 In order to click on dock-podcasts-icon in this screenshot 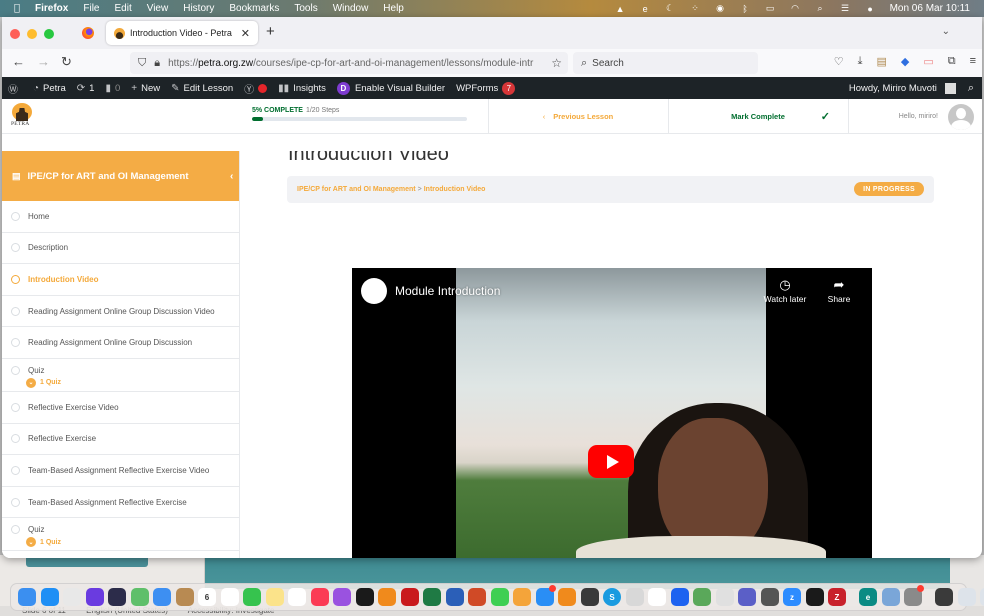, I will do `click(342, 597)`.